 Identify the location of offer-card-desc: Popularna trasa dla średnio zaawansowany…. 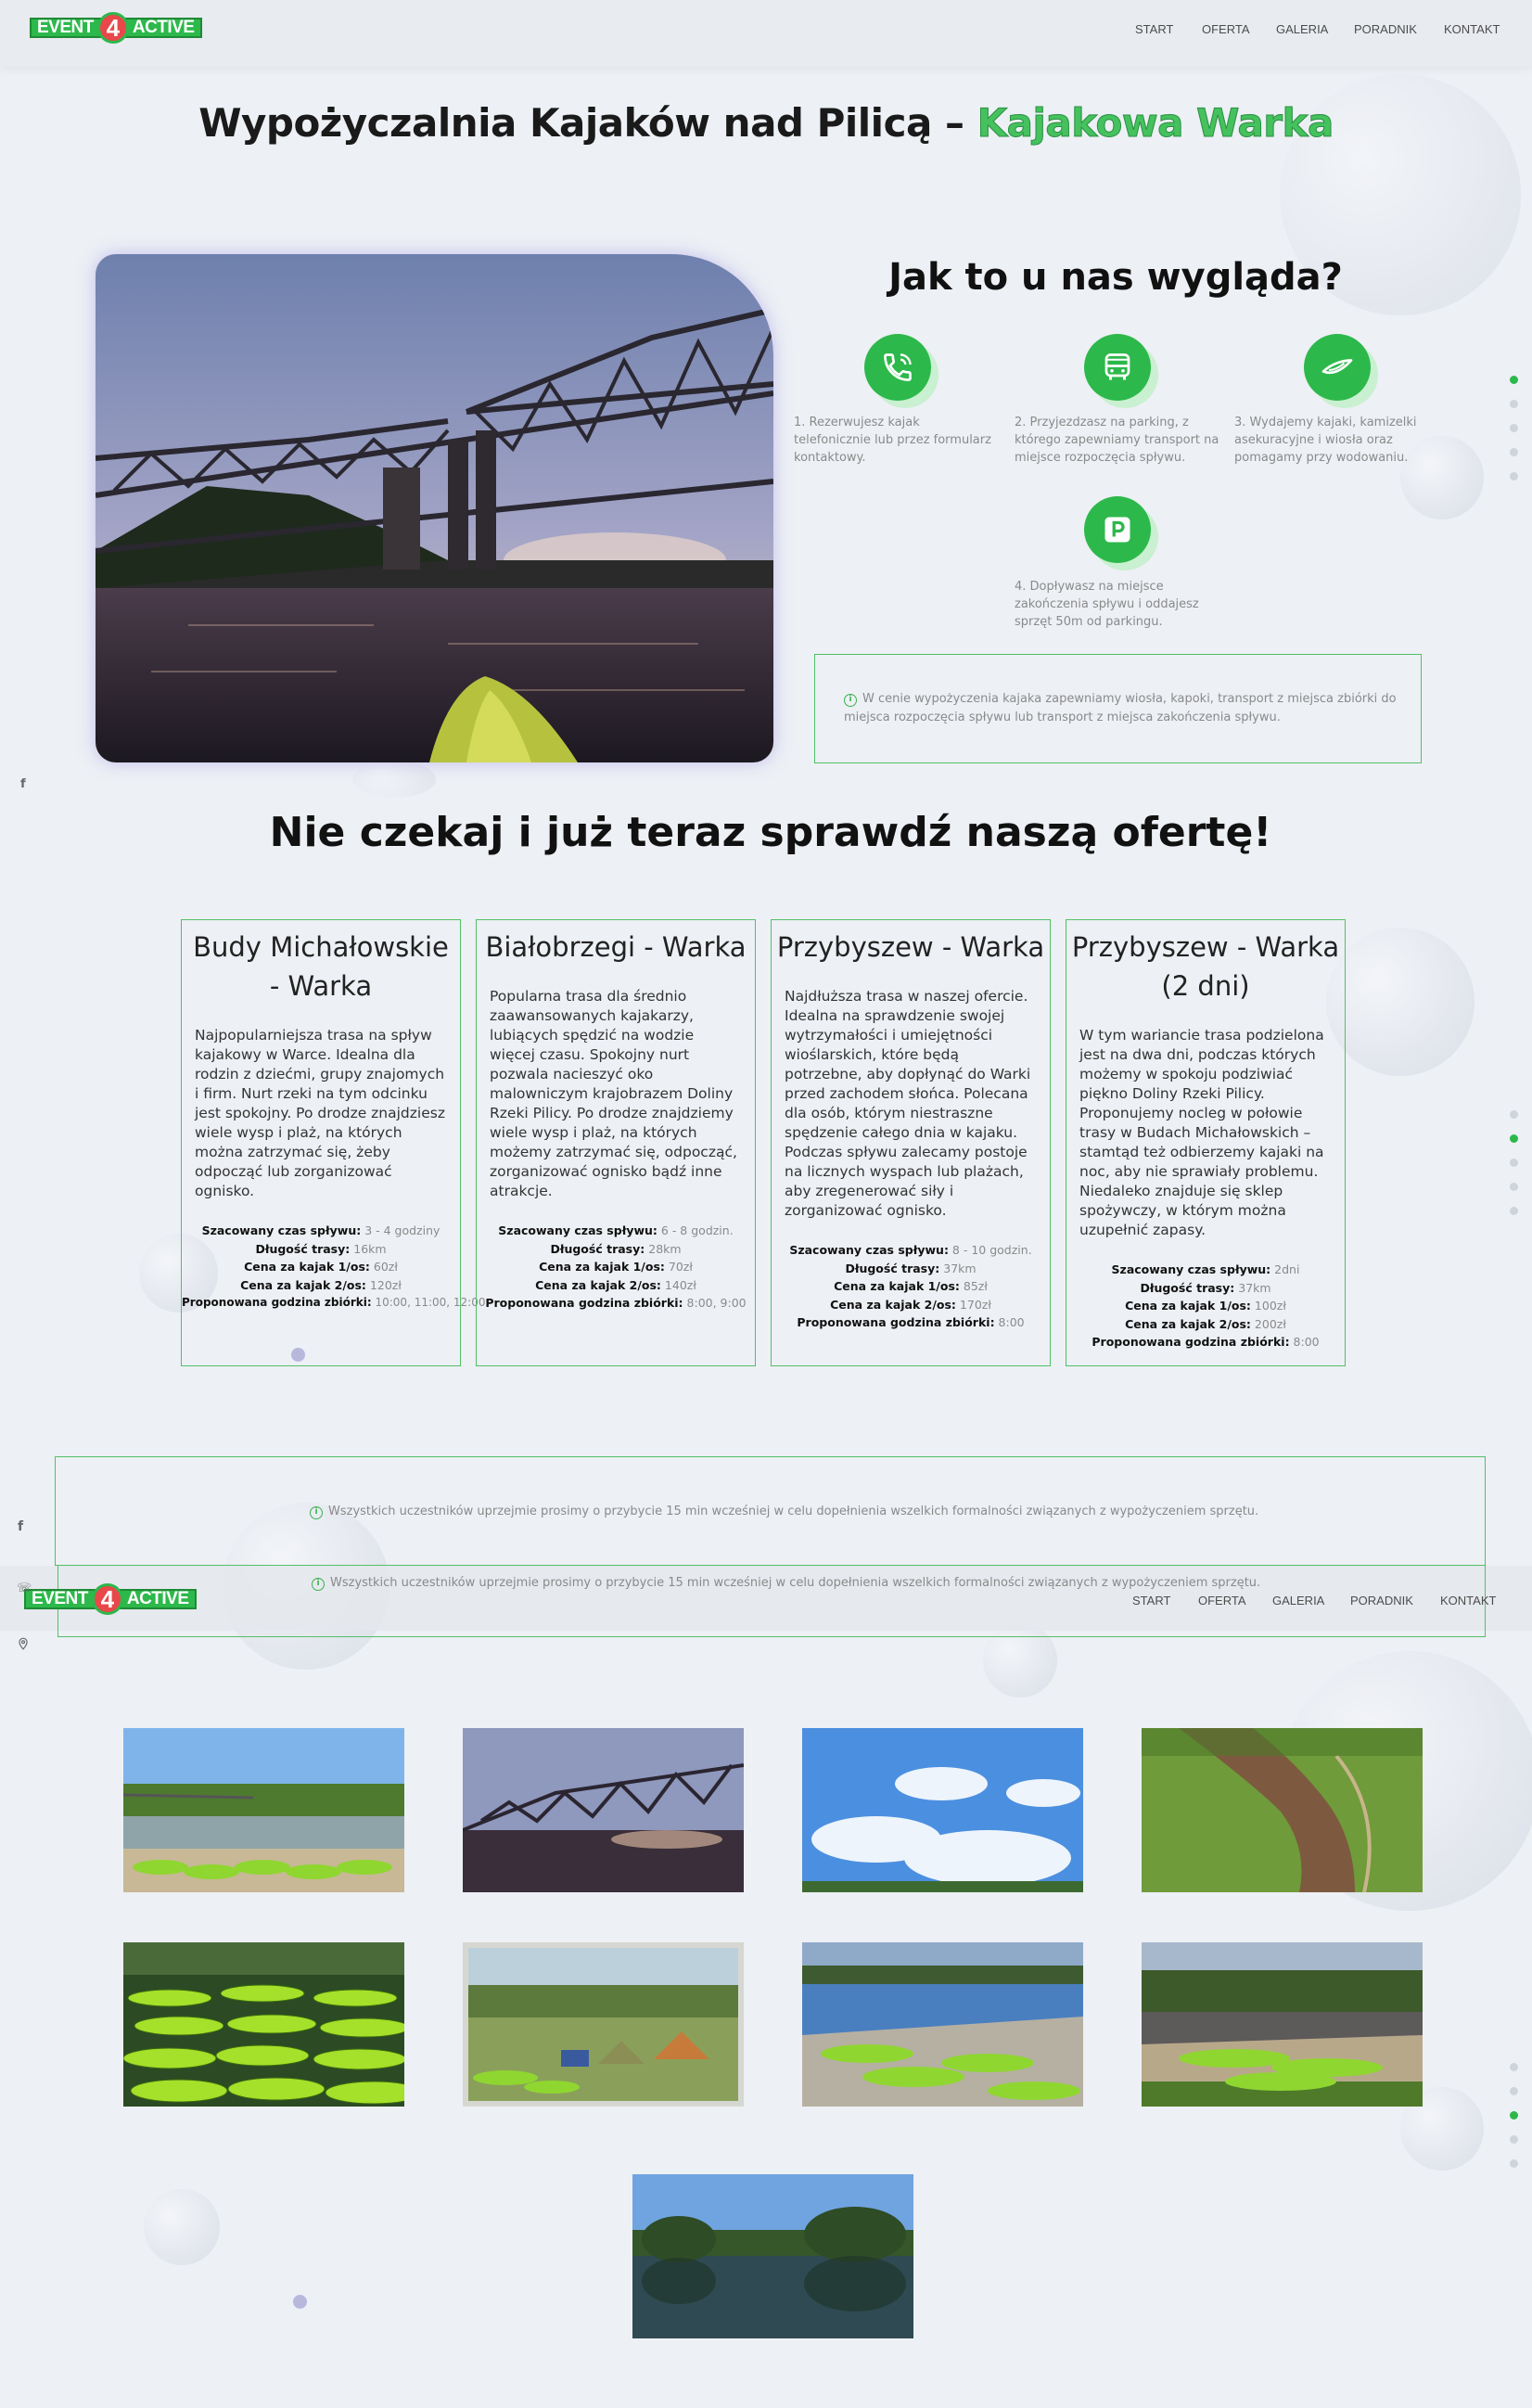
(613, 1093).